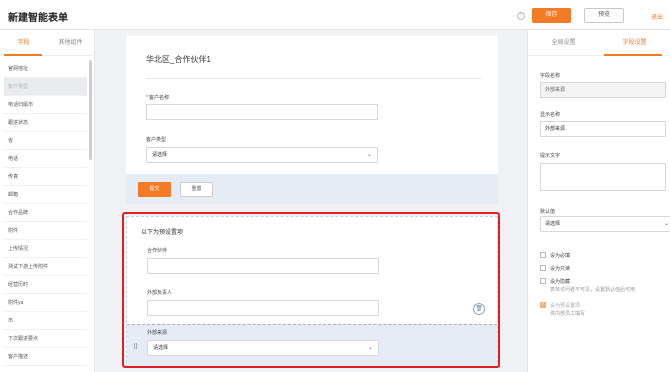 The height and width of the screenshot is (372, 670). I want to click on field-item: 附件ya, so click(45, 303).